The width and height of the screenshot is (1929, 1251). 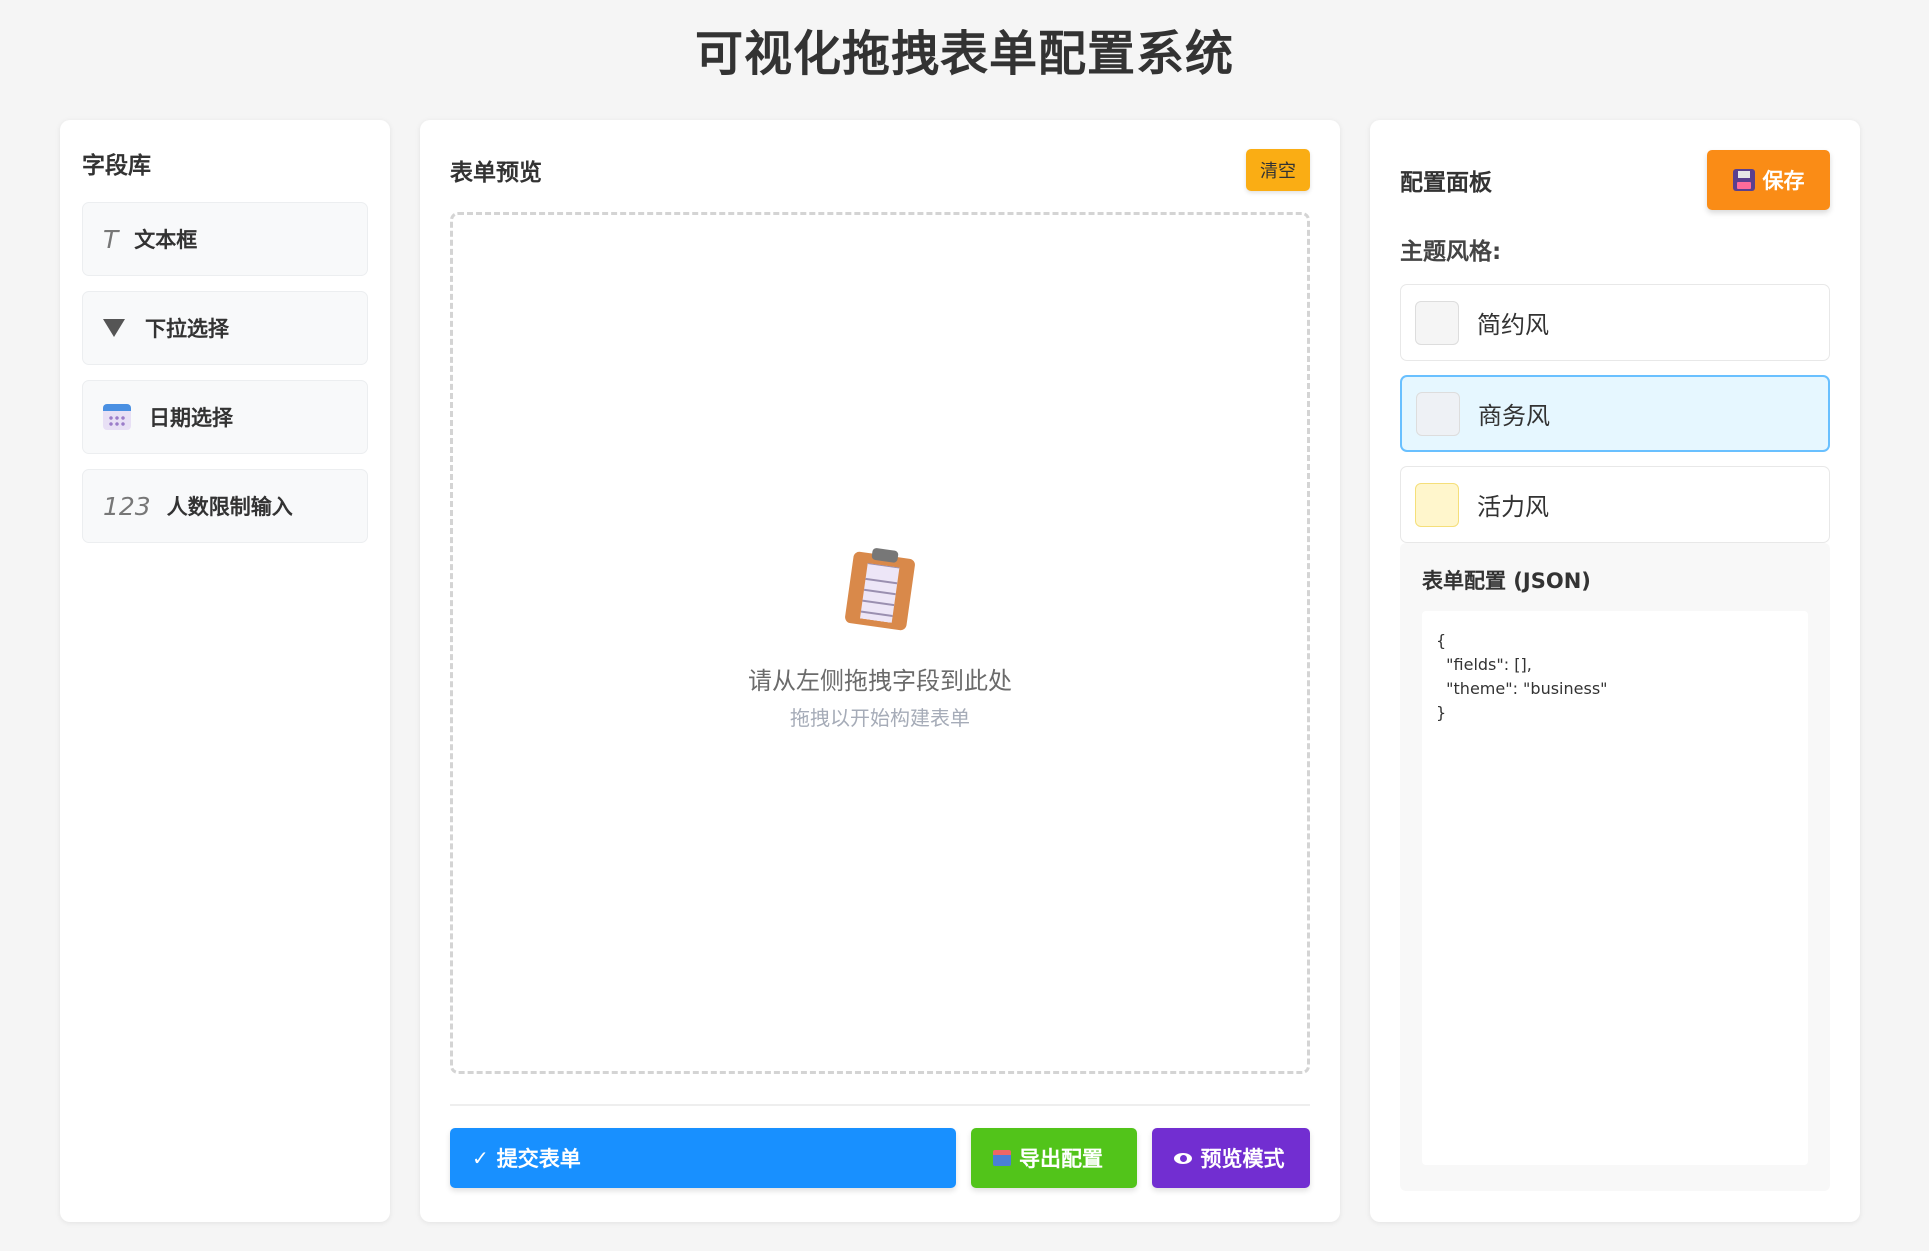 I want to click on field-item-text: T 文本框, so click(x=225, y=239).